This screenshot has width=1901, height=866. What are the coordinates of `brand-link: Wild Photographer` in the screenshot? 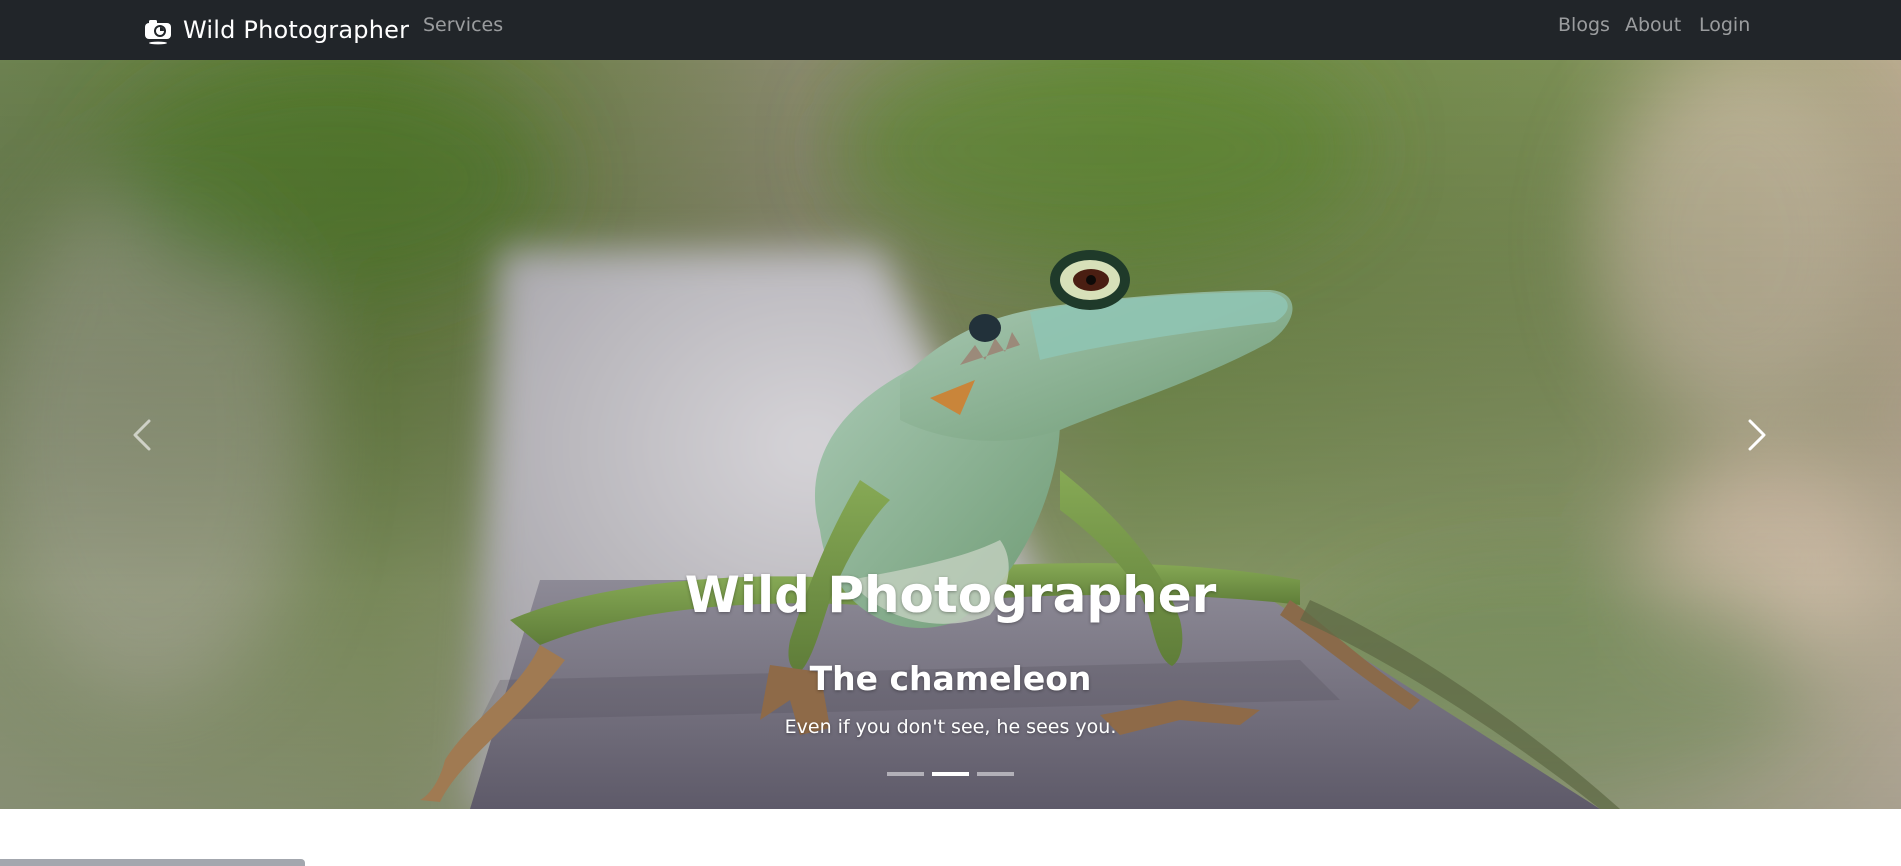 It's located at (276, 30).